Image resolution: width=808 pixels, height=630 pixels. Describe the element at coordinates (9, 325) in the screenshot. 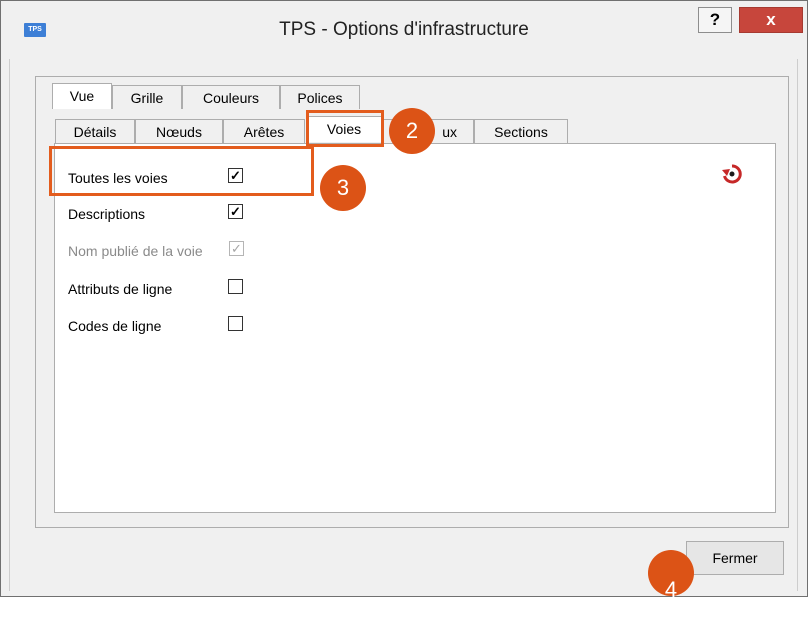

I see `frame-edge-left` at that location.